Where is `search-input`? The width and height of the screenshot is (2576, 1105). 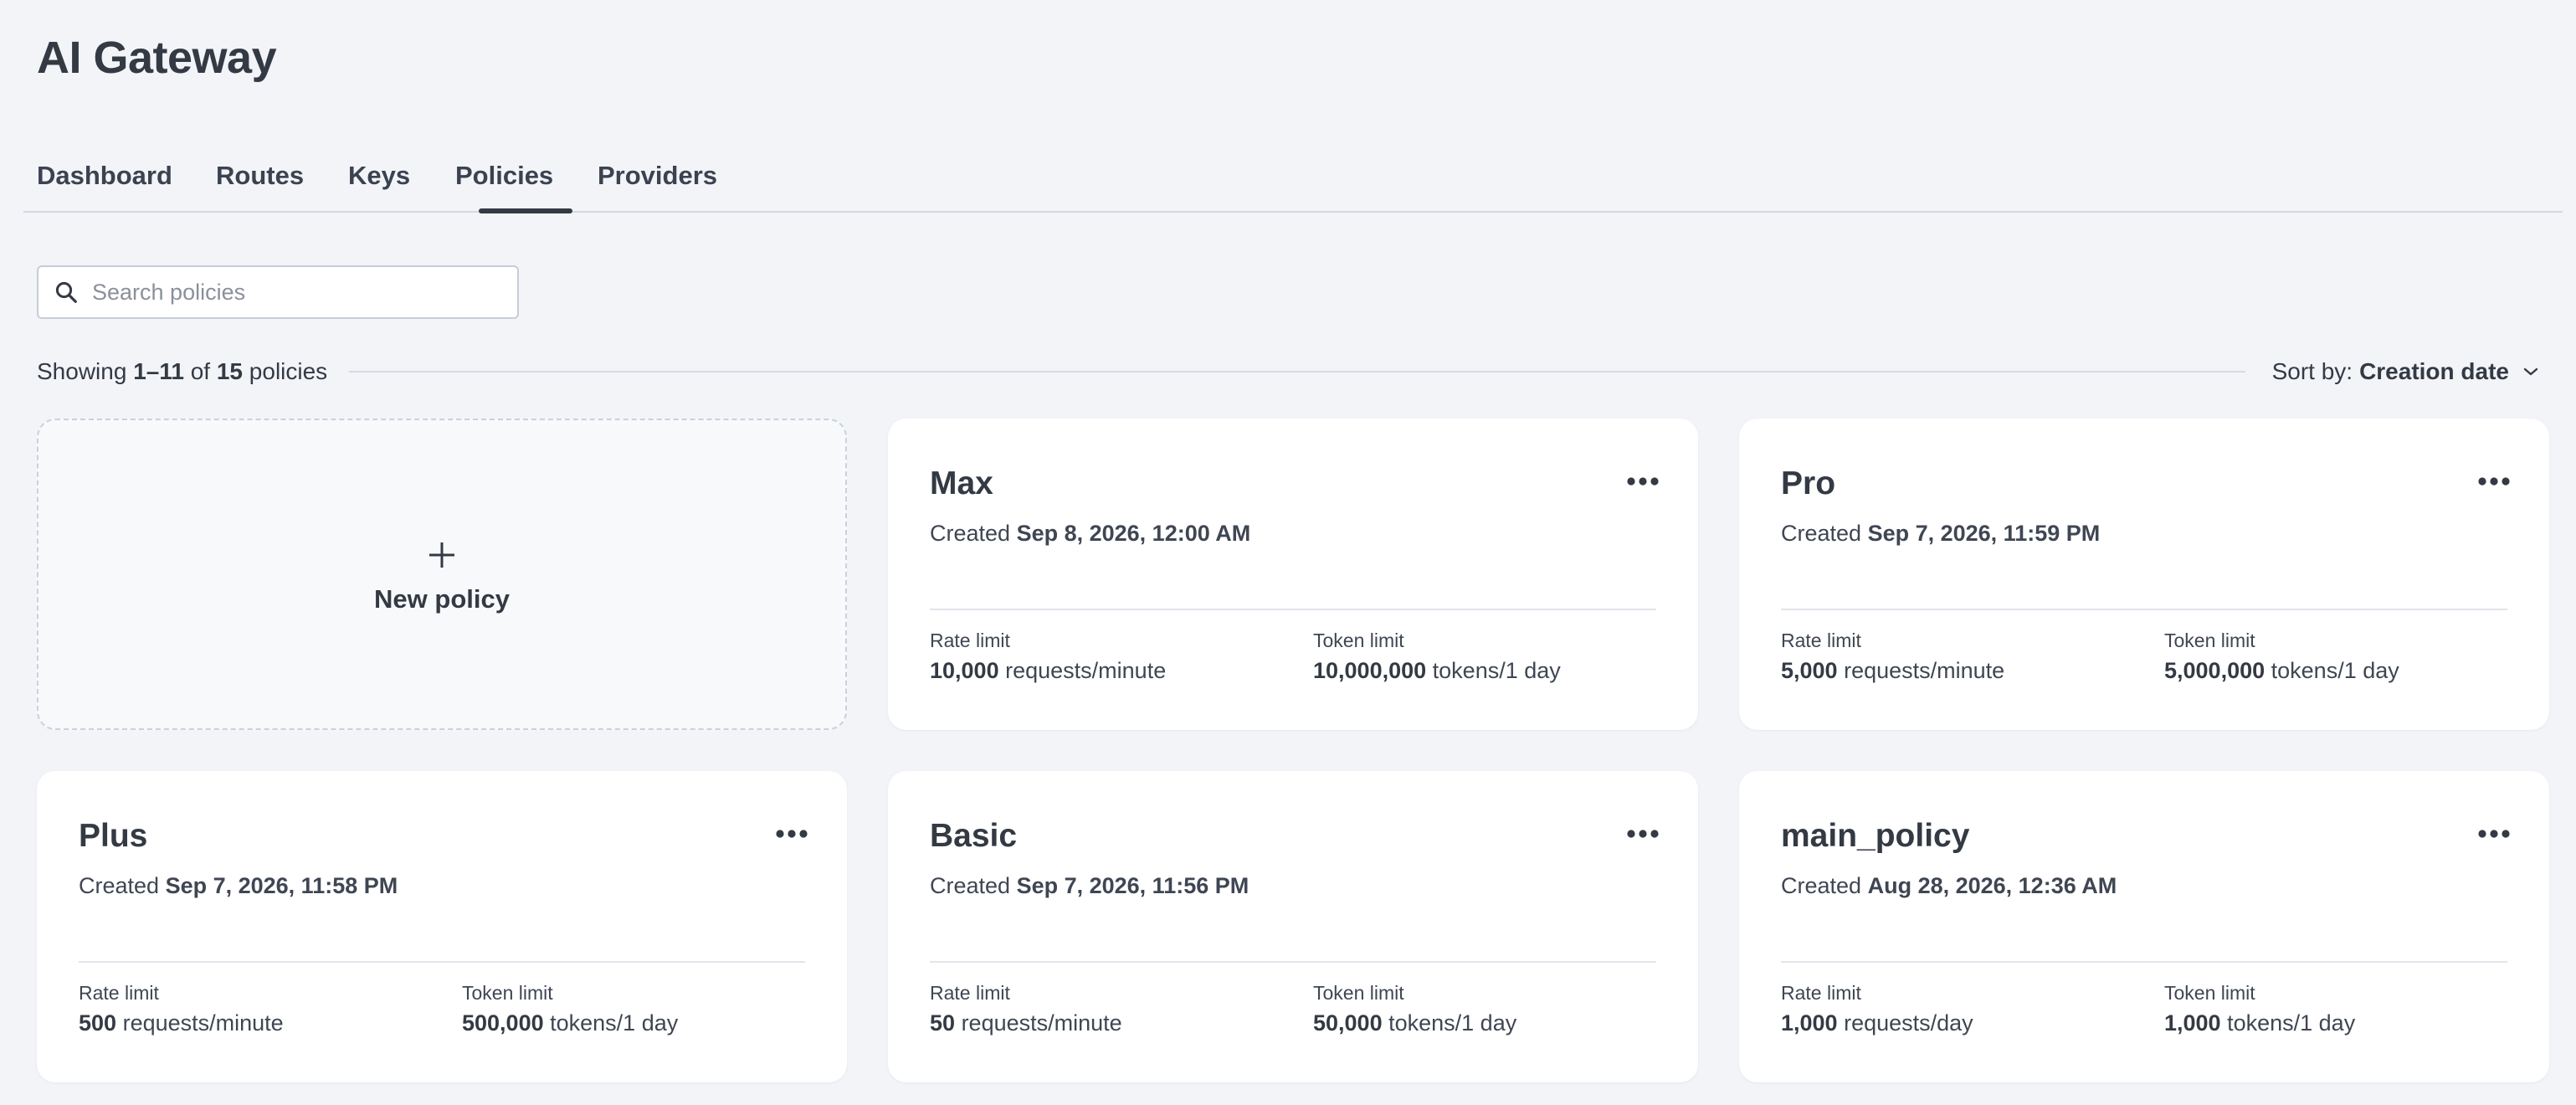 search-input is located at coordinates (304, 292).